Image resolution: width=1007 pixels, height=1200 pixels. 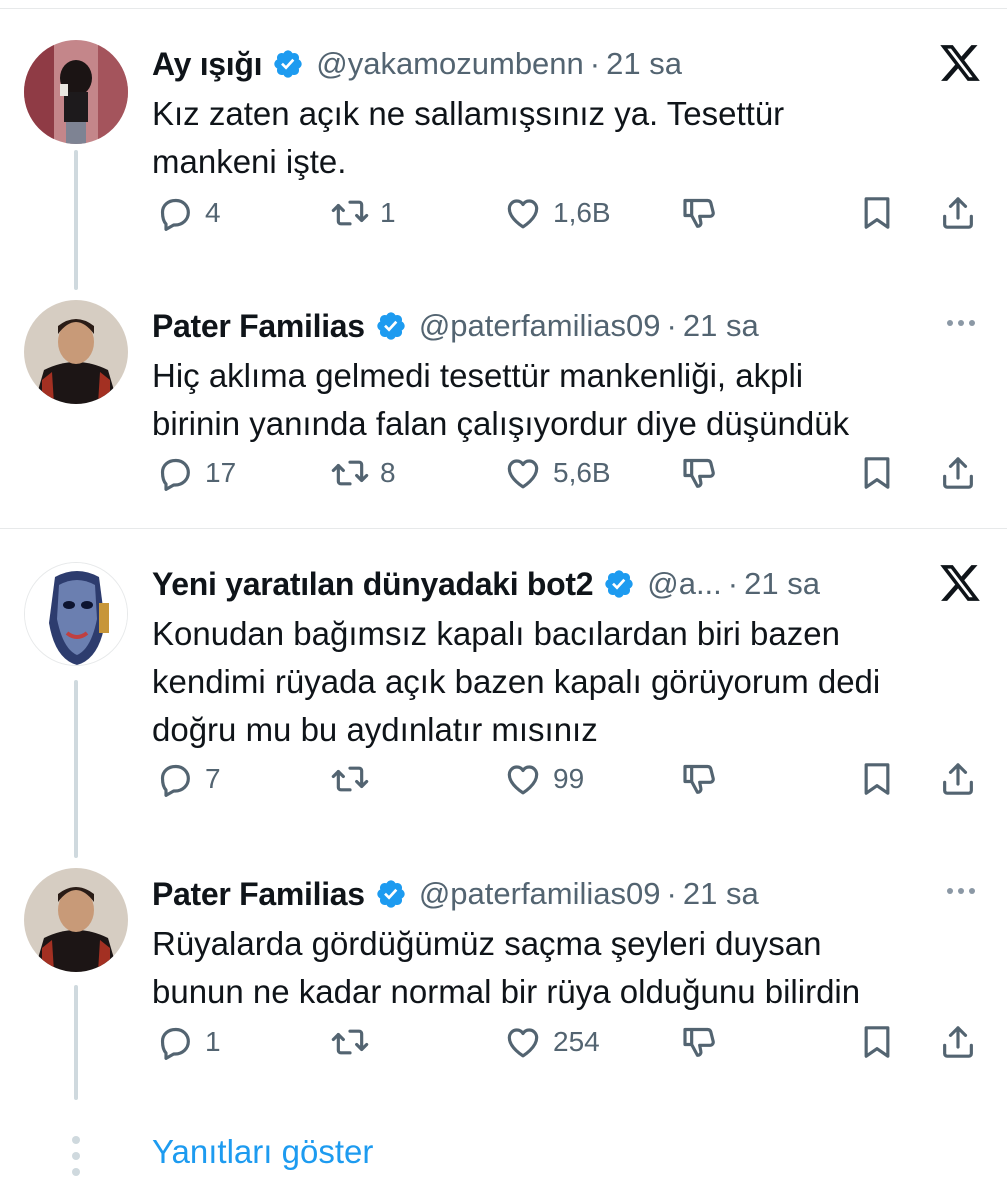 I want to click on reply-count: 4, so click(x=213, y=212).